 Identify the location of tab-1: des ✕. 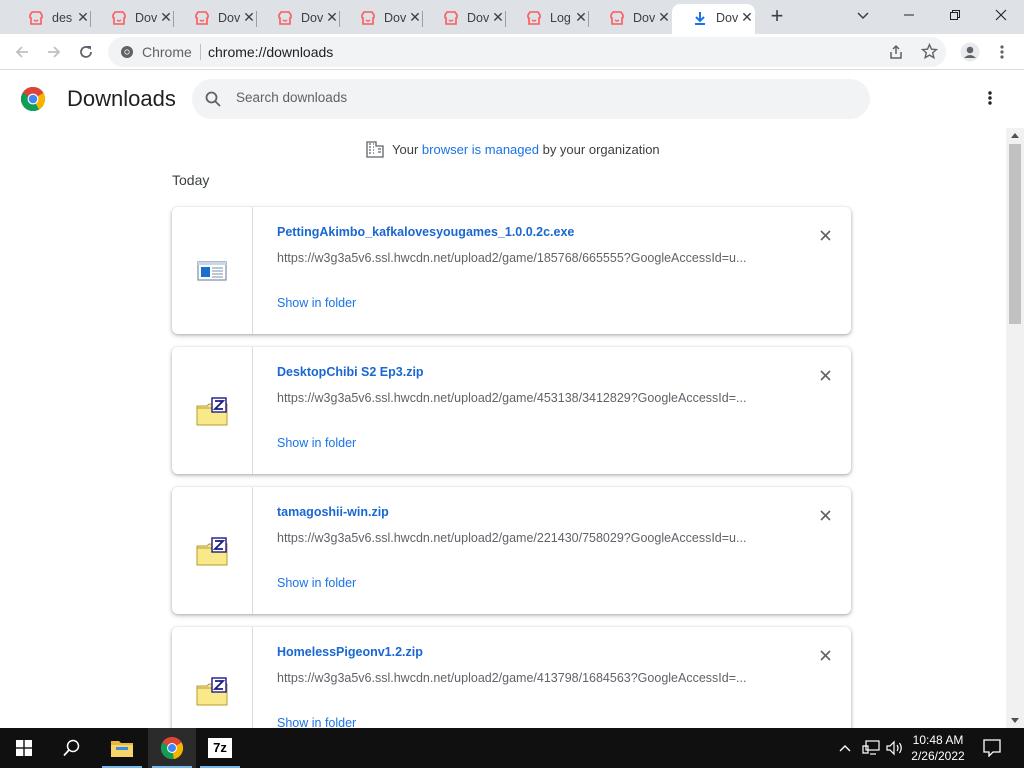
(49, 18).